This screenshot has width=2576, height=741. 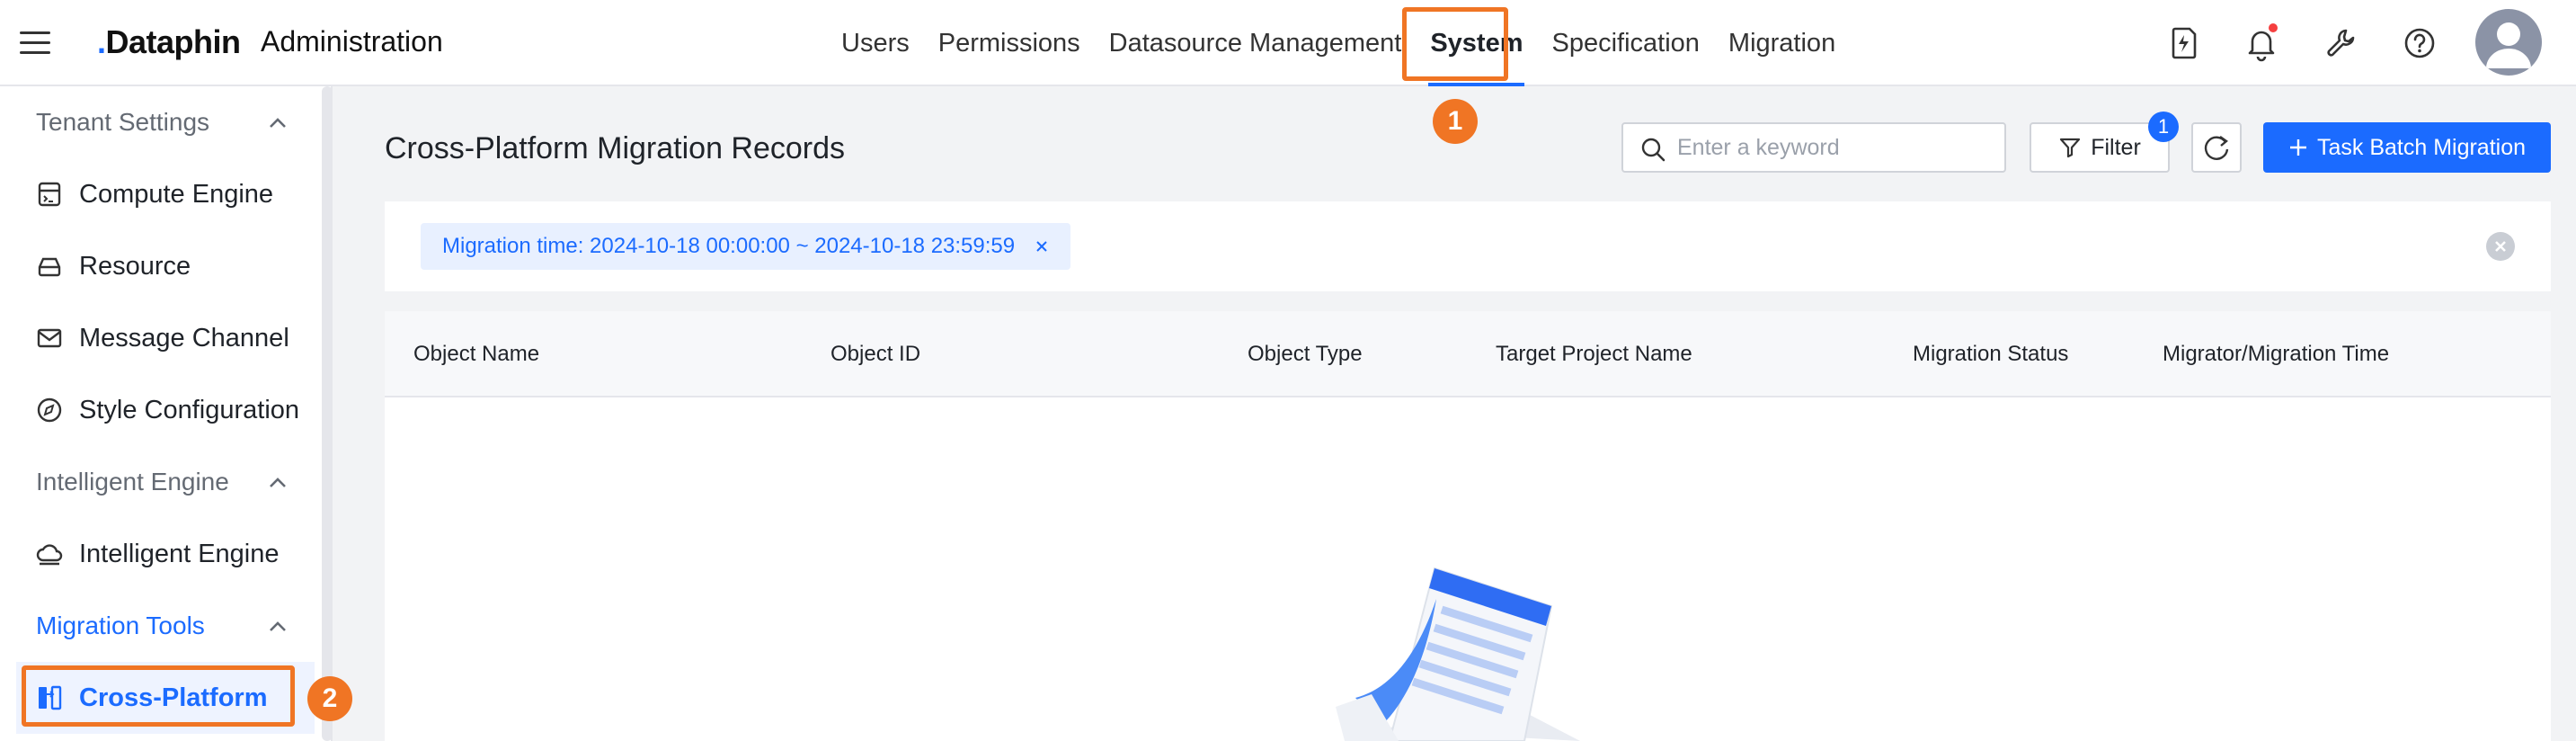 What do you see at coordinates (49, 194) in the screenshot?
I see `compute-engine-icon` at bounding box center [49, 194].